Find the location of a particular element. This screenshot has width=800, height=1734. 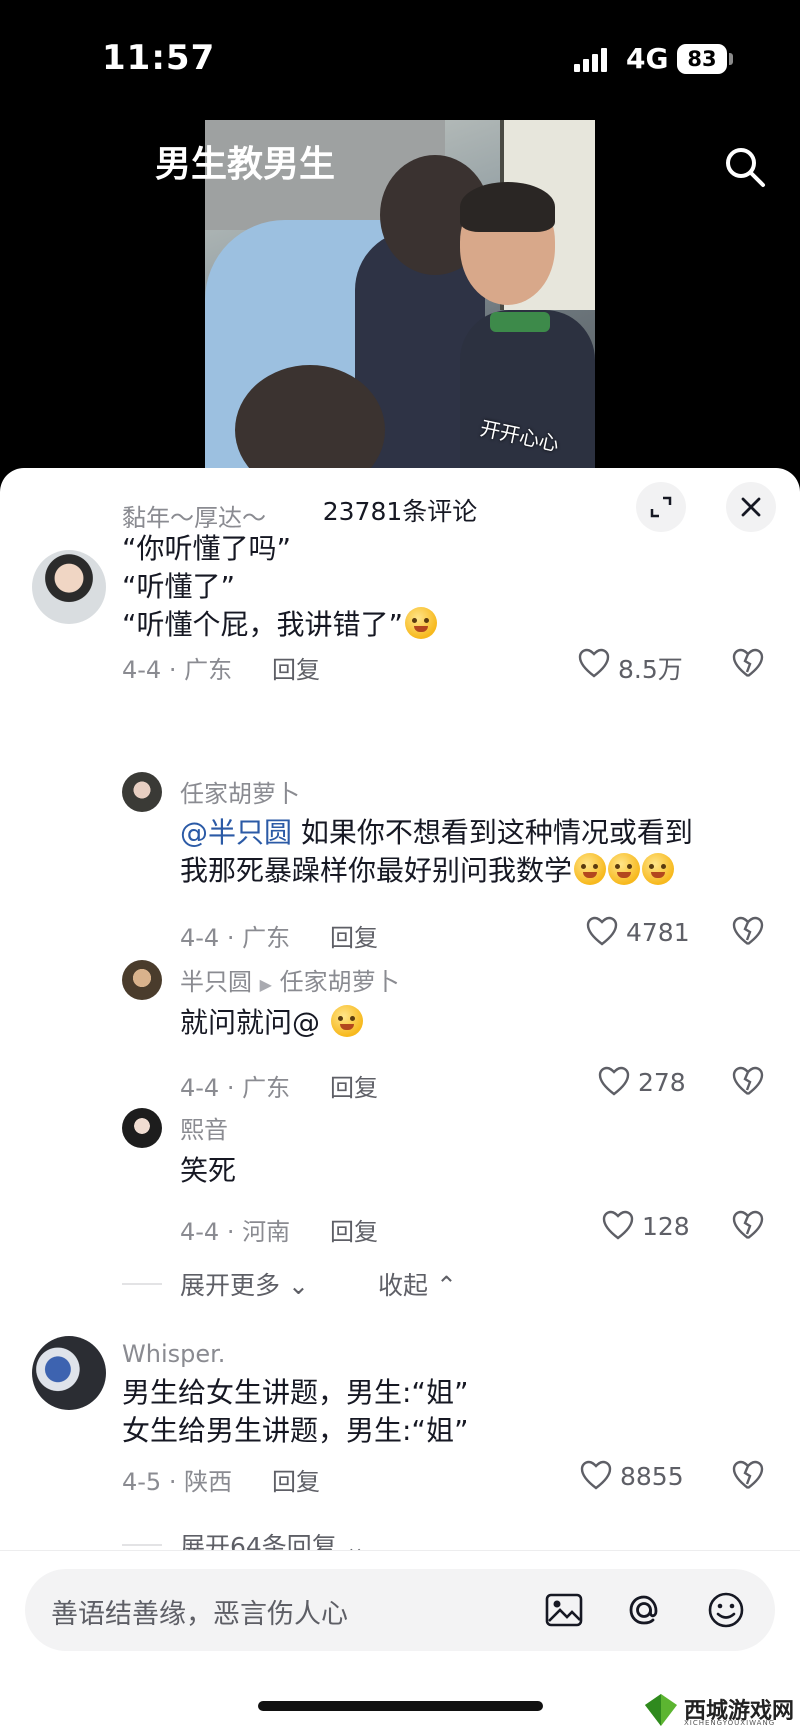

comment-line: 女生给男生讲题，男生:“姐” is located at coordinates (295, 1430).